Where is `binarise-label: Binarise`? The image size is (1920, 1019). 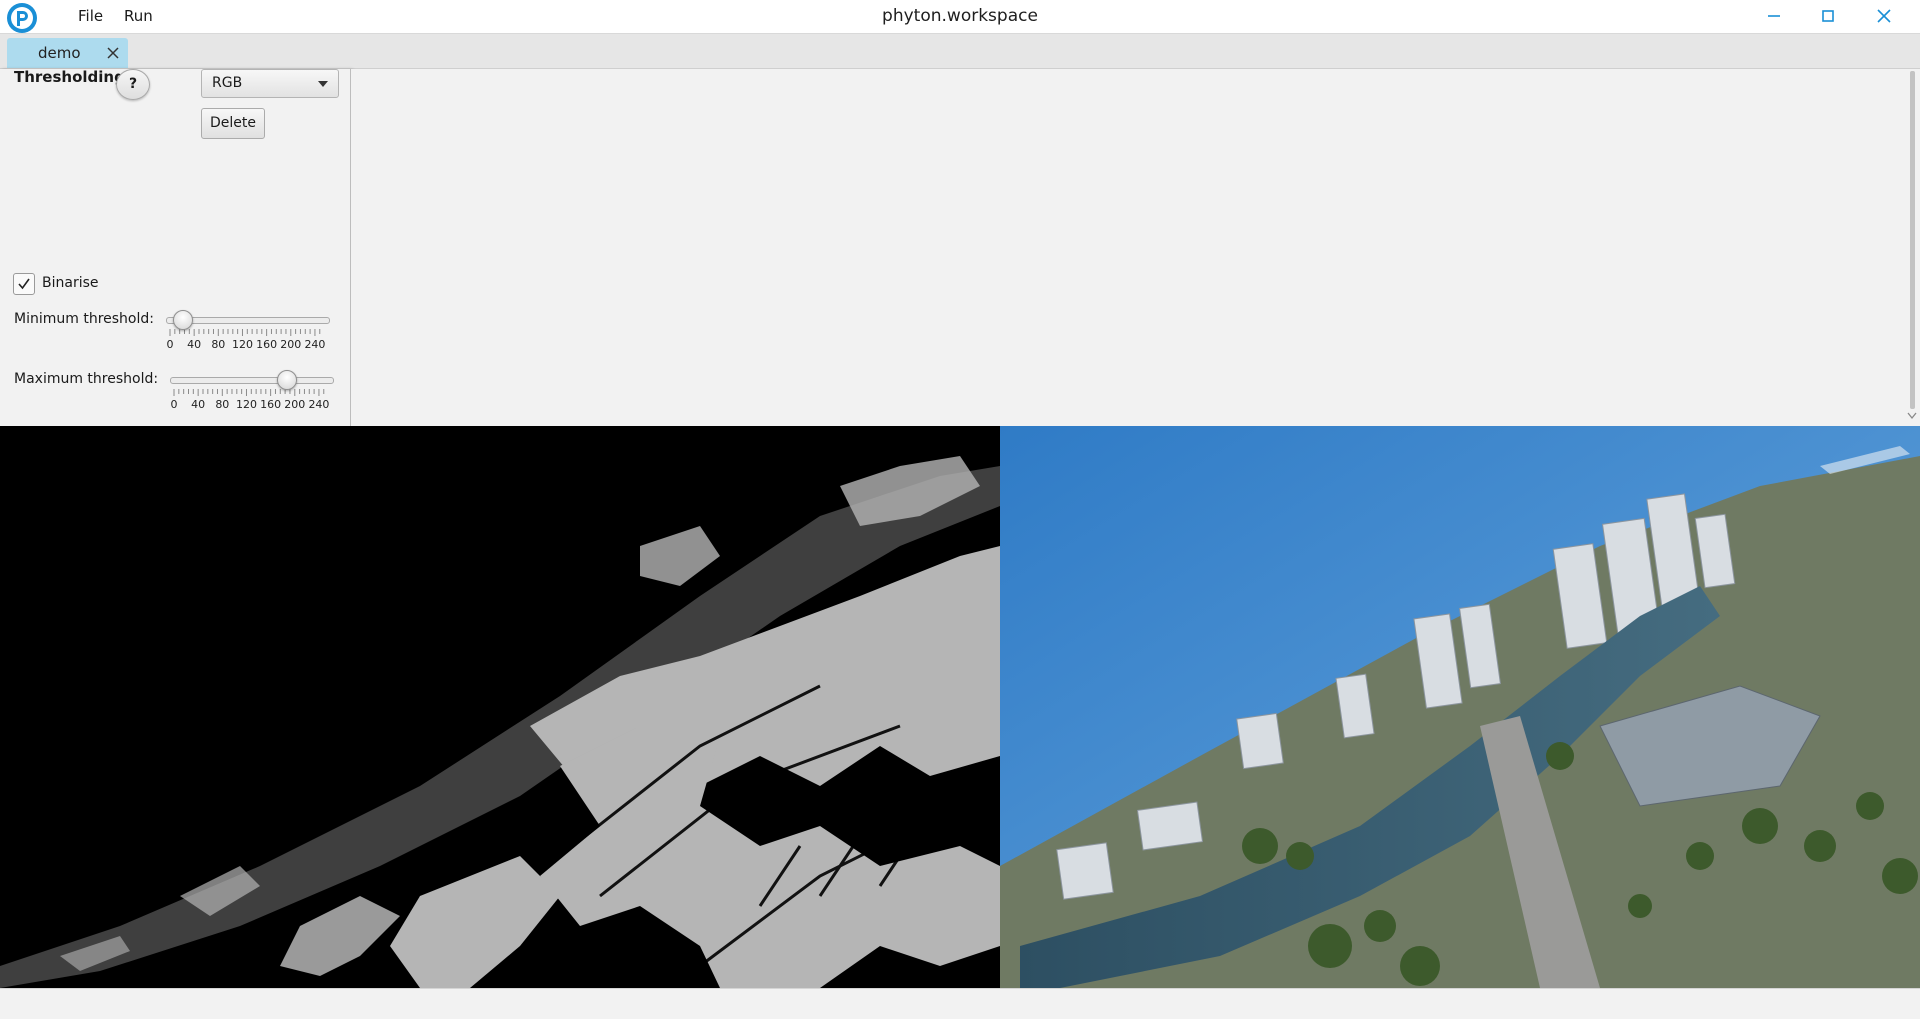
binarise-label: Binarise is located at coordinates (70, 283).